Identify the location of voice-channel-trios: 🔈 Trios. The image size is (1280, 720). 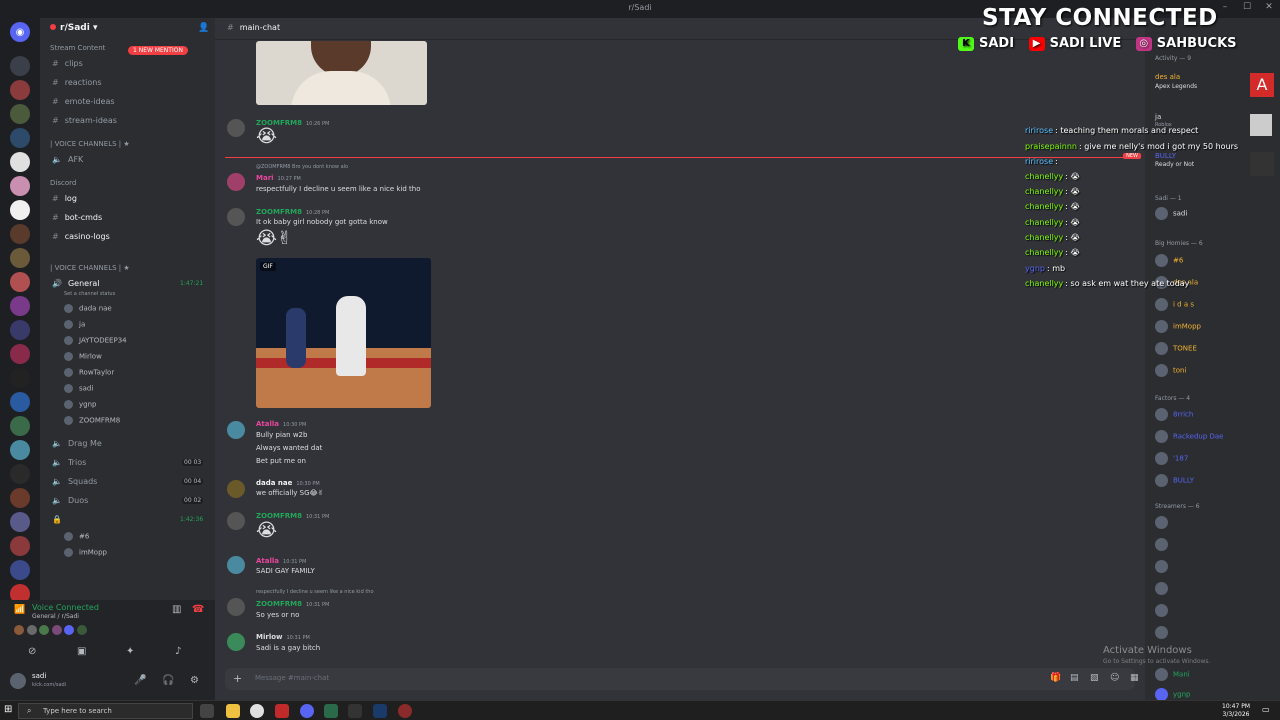
(69, 462).